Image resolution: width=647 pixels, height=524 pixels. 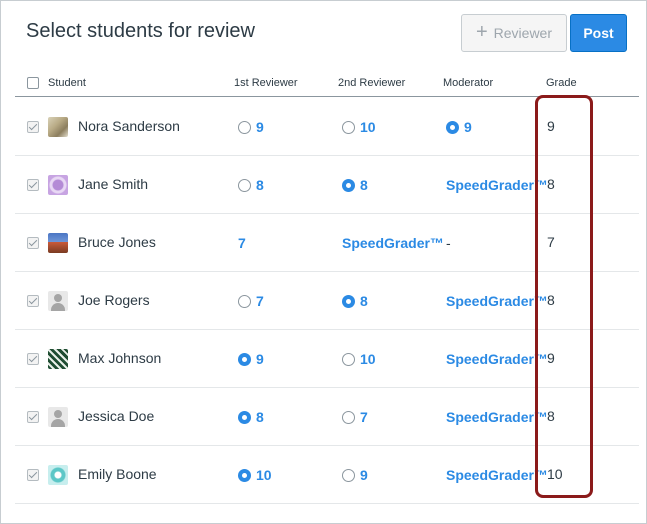 What do you see at coordinates (116, 416) in the screenshot?
I see `student-name: Jessica Doe` at bounding box center [116, 416].